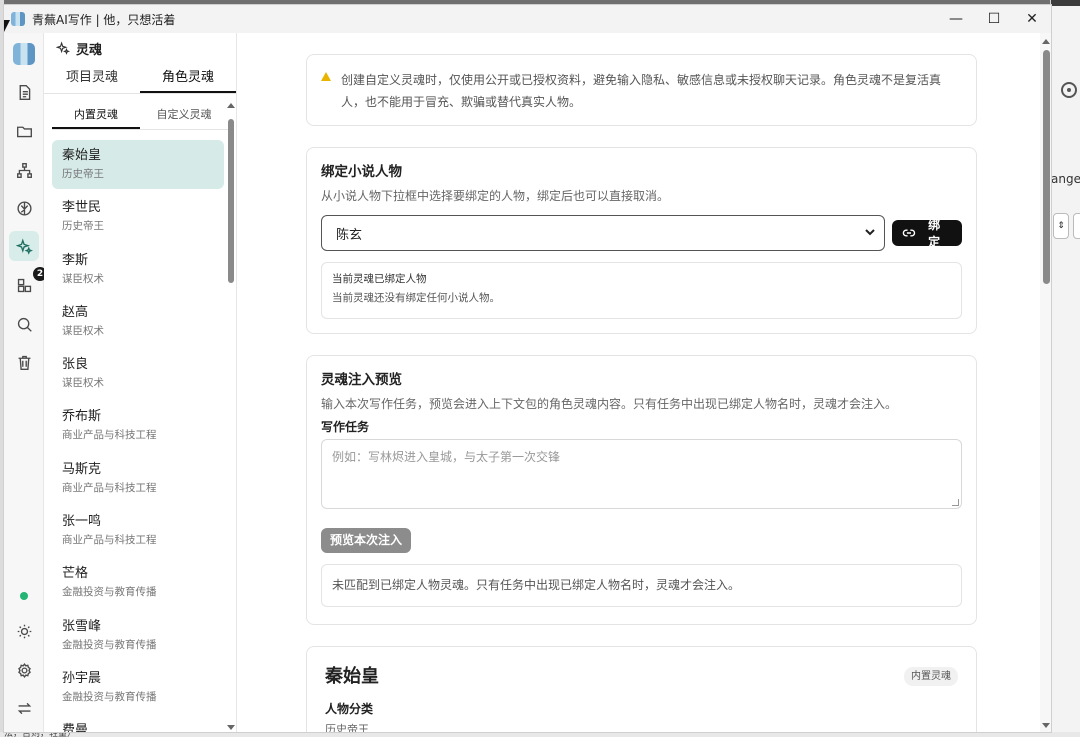 The width and height of the screenshot is (1080, 737). Describe the element at coordinates (138, 321) in the screenshot. I see `list-item: 赵高 谋臣权术` at that location.